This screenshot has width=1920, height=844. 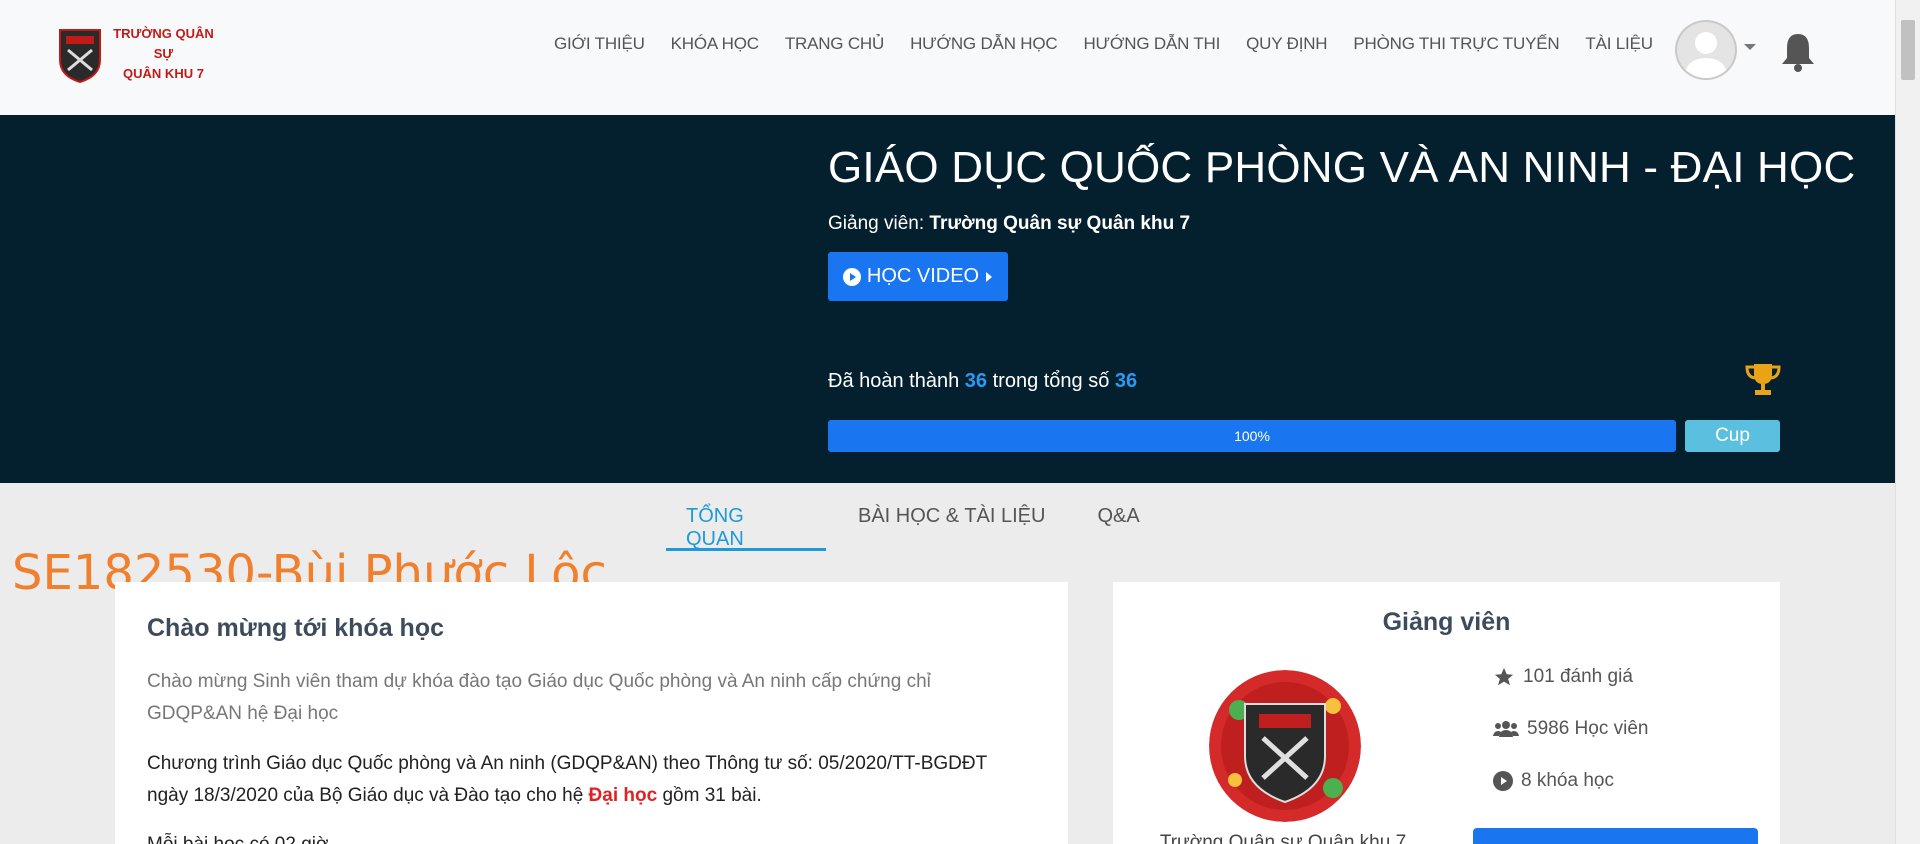 I want to click on course-tabs: TỔNG QUAN BÀI HỌC & TÀI LIỆU Q&A, so click(x=919, y=528).